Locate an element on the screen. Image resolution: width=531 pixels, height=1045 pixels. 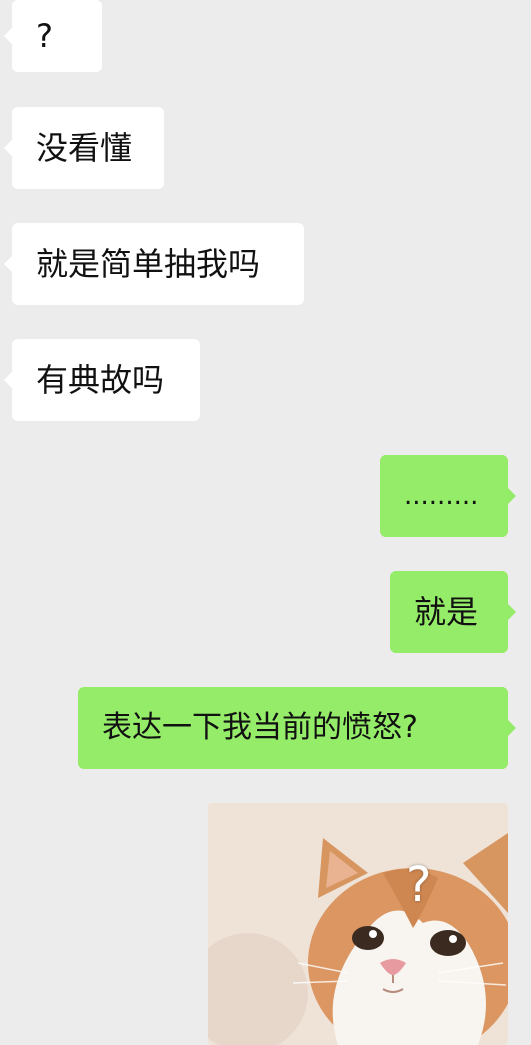
message-text: 有典故吗 is located at coordinates (100, 380).